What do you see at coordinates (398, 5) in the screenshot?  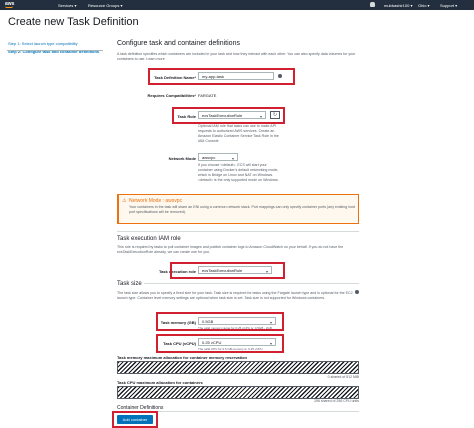 I see `account-menu: mubbashir100 ▾` at bounding box center [398, 5].